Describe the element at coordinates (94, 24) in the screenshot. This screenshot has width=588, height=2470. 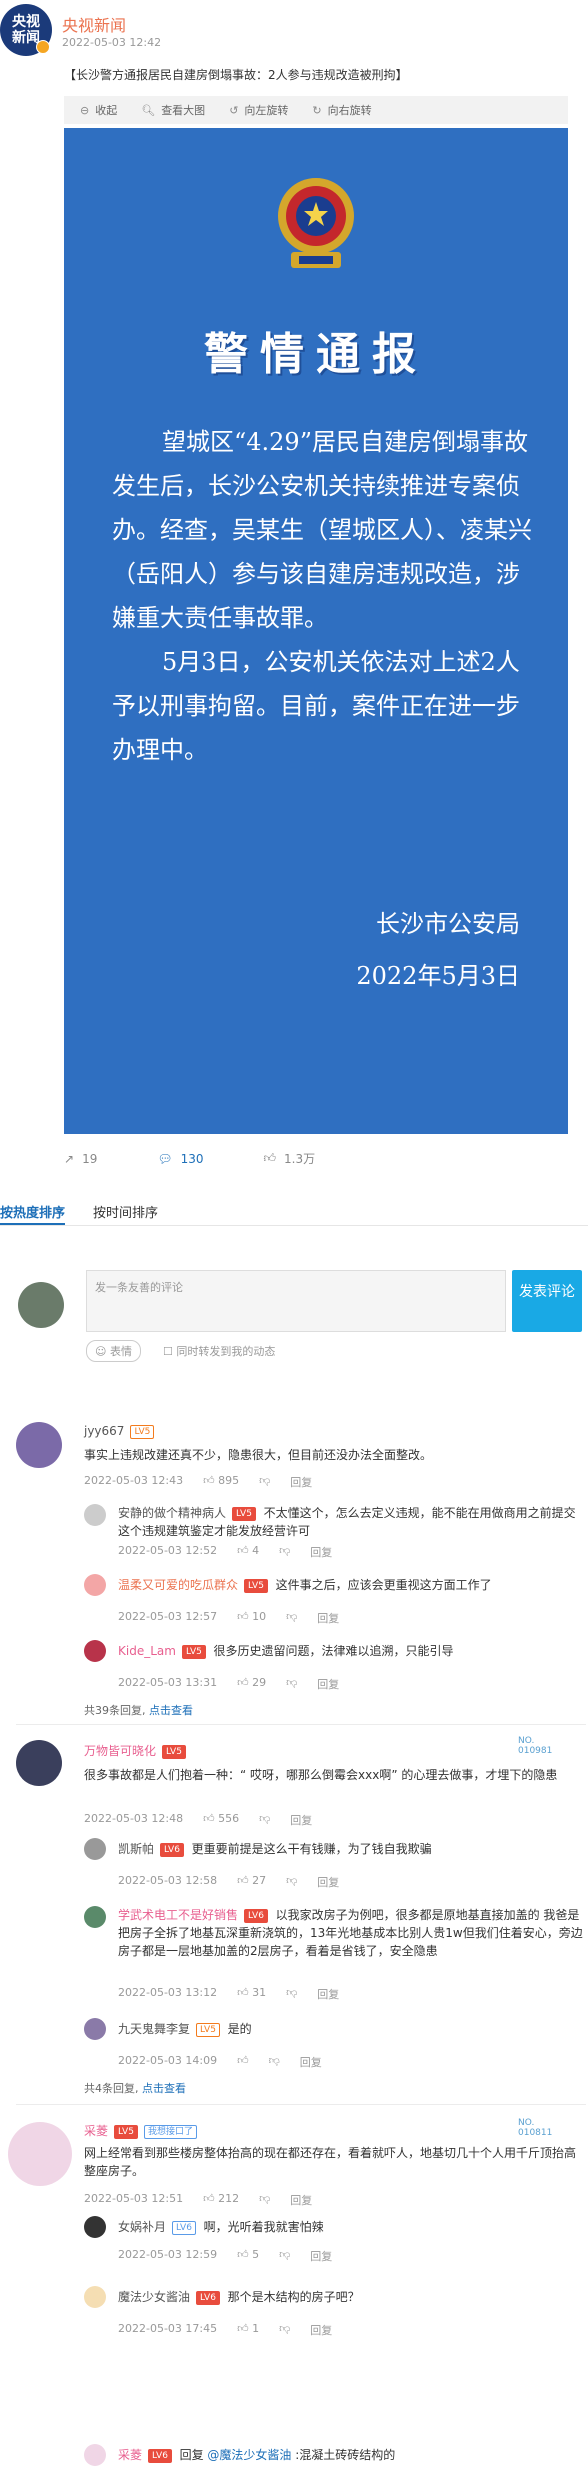
I see `author-name: 央视新闻` at that location.